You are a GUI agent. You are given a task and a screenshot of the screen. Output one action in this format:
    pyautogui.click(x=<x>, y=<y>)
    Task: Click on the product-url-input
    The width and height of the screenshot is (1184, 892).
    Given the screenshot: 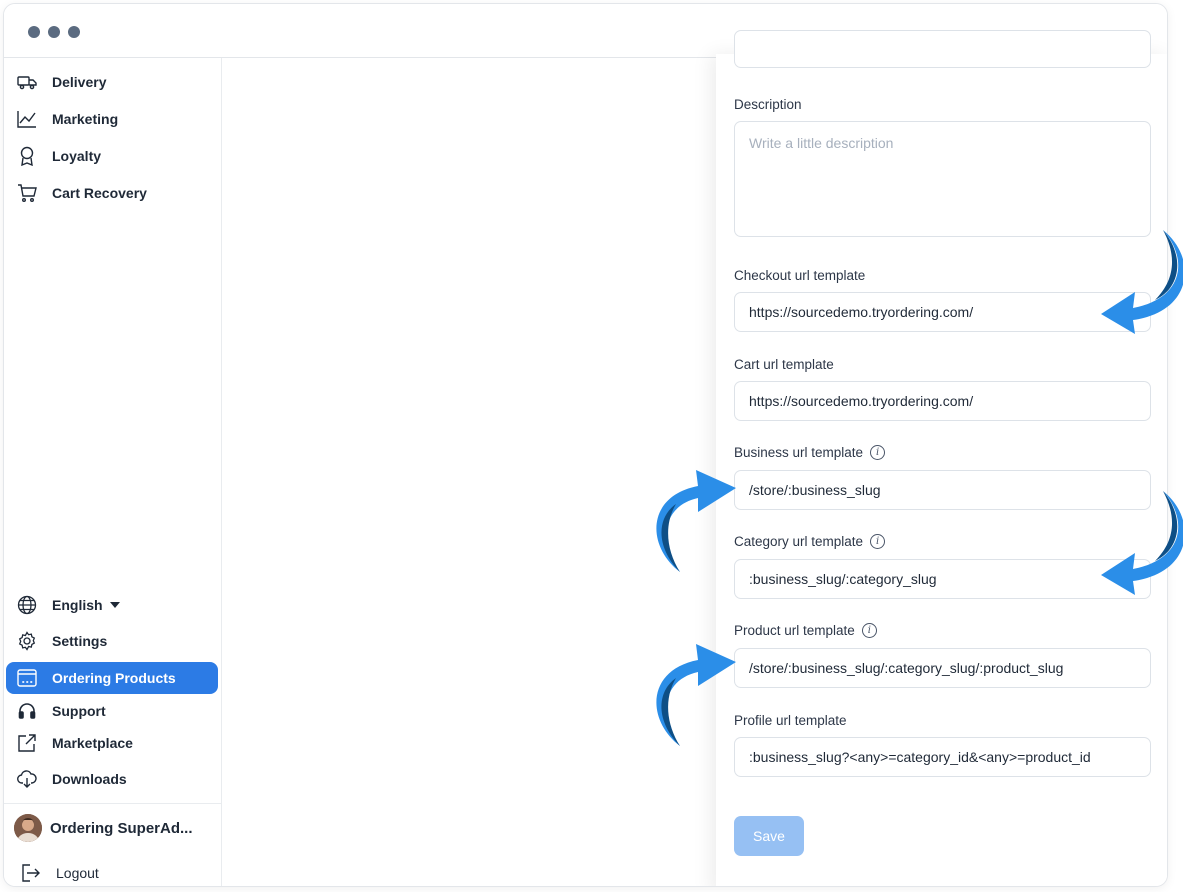 What is the action you would take?
    pyautogui.click(x=942, y=668)
    